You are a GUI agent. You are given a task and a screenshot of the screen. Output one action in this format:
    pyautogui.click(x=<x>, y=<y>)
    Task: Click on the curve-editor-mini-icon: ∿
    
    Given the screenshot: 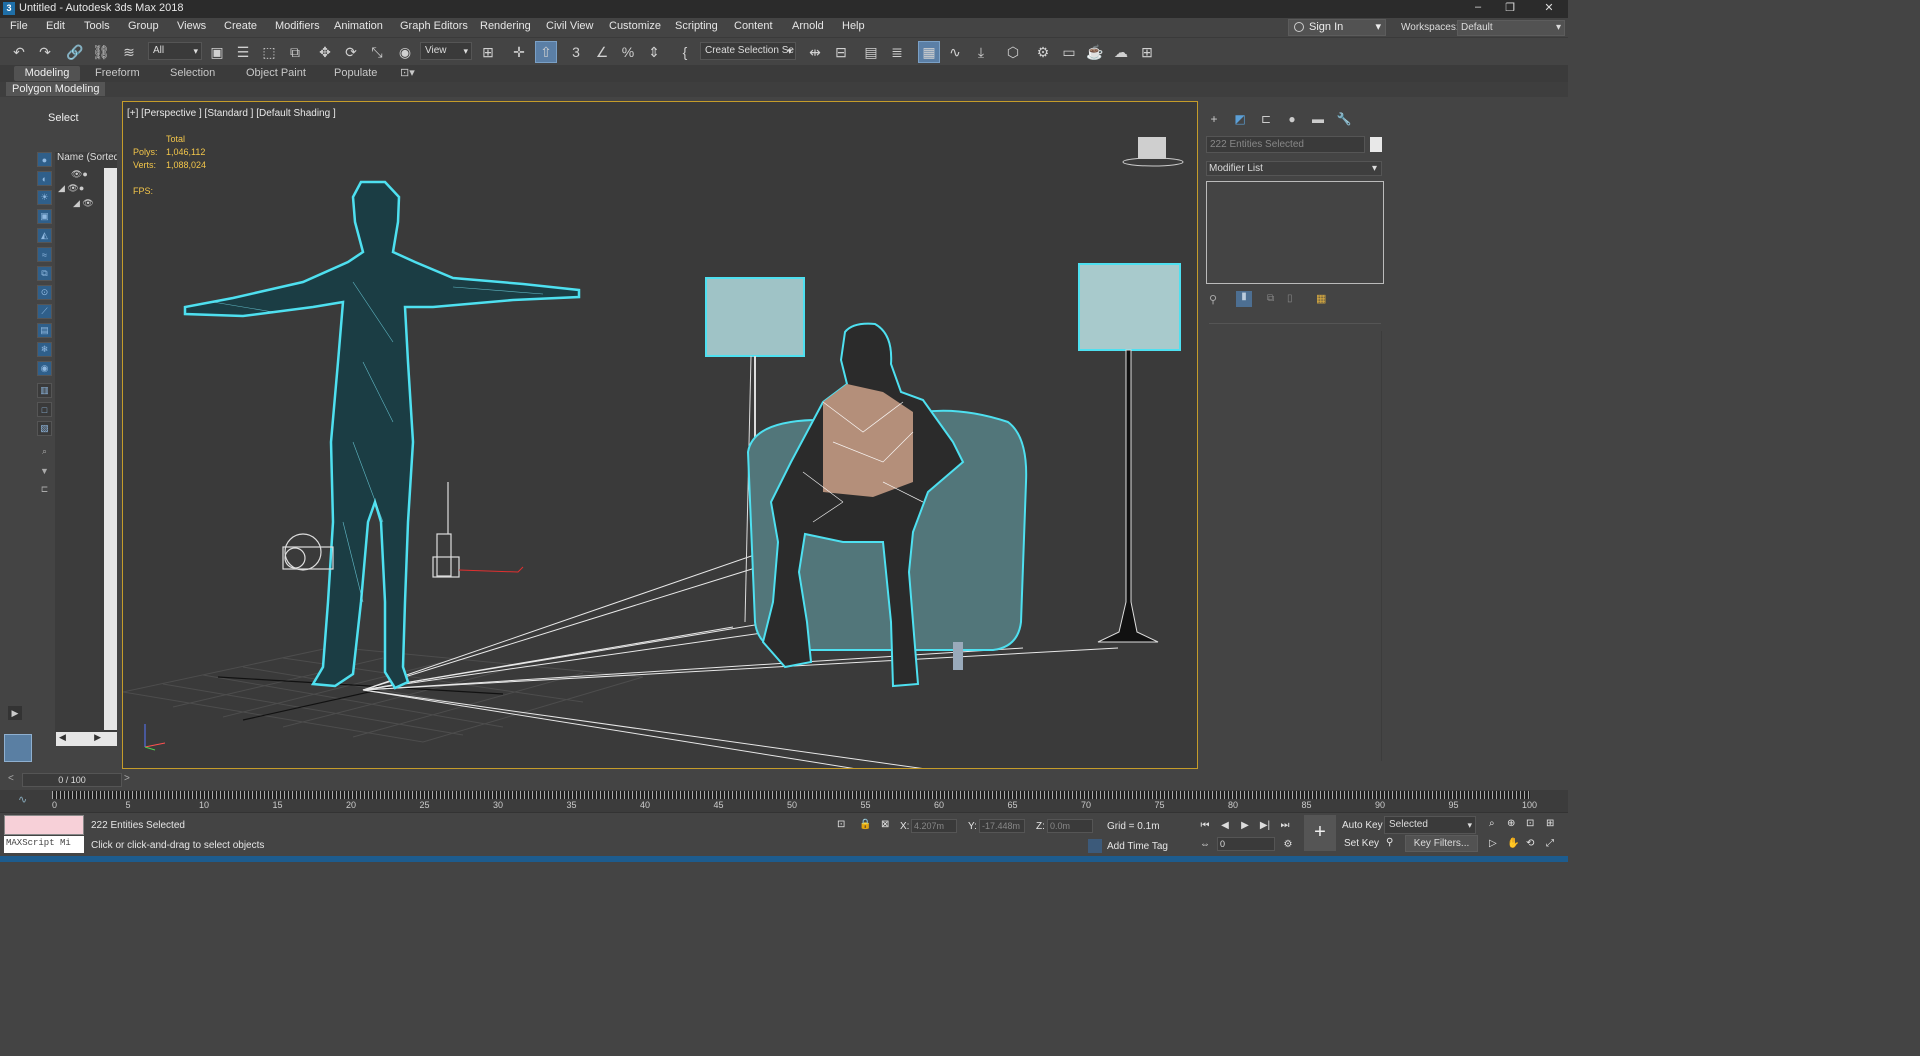 What is the action you would take?
    pyautogui.click(x=22, y=799)
    